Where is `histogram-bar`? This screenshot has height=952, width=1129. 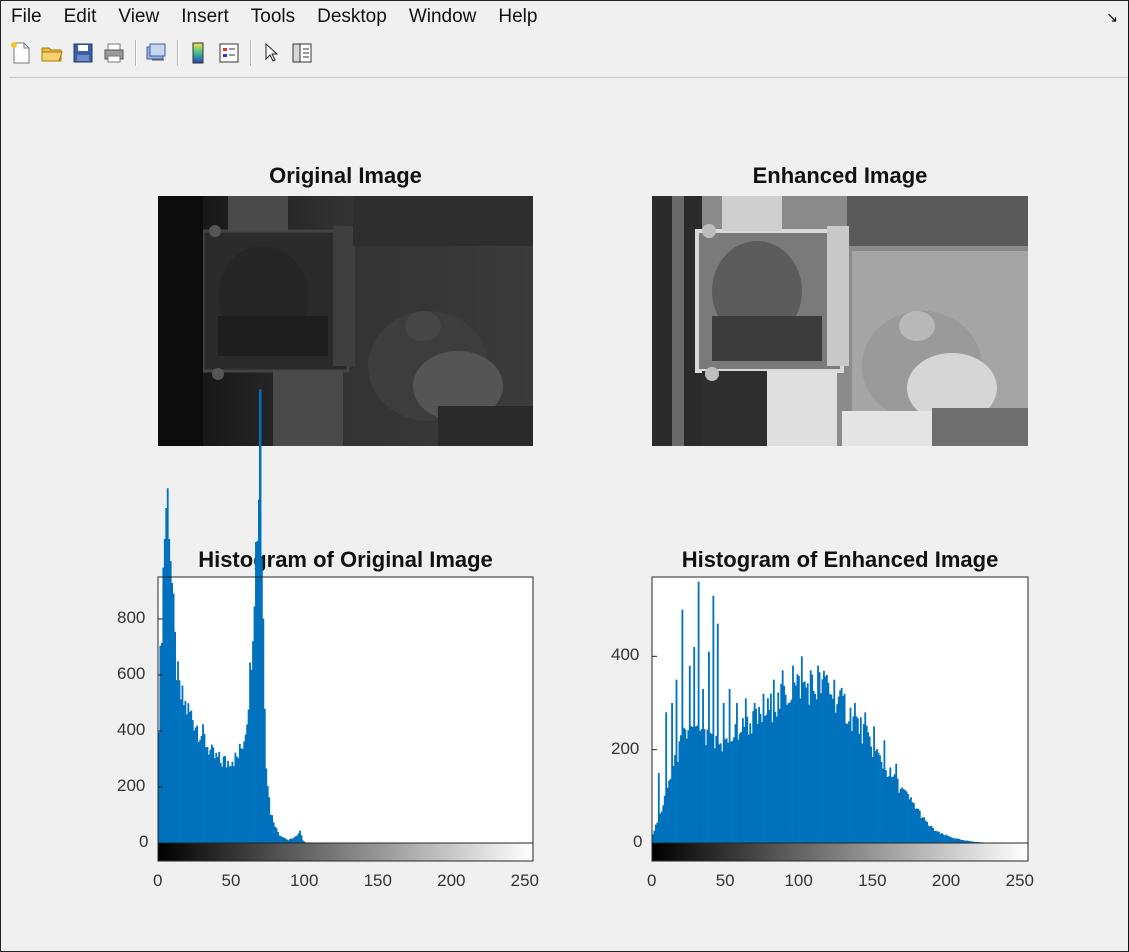
histogram-bar is located at coordinates (260, 616).